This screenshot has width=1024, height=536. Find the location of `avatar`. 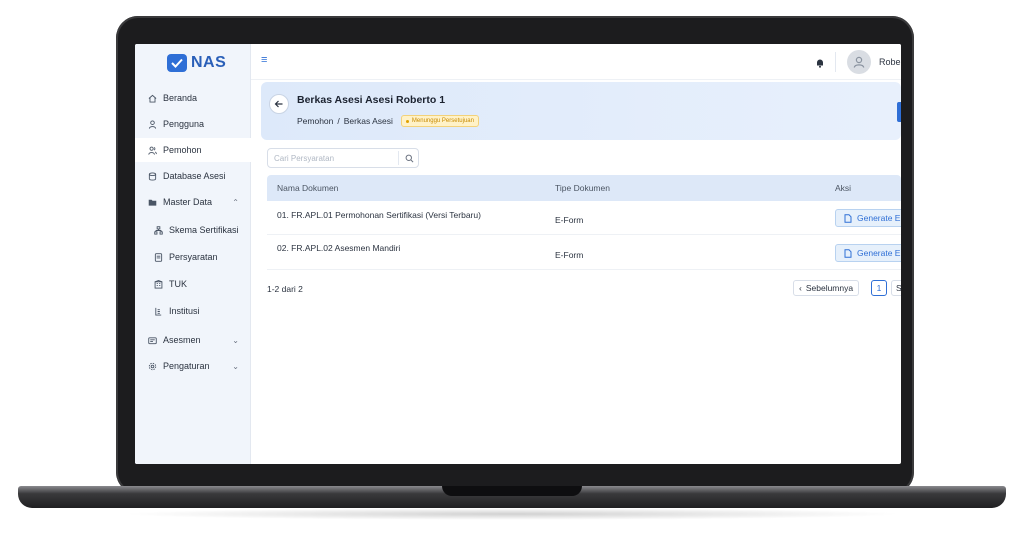

avatar is located at coordinates (859, 62).